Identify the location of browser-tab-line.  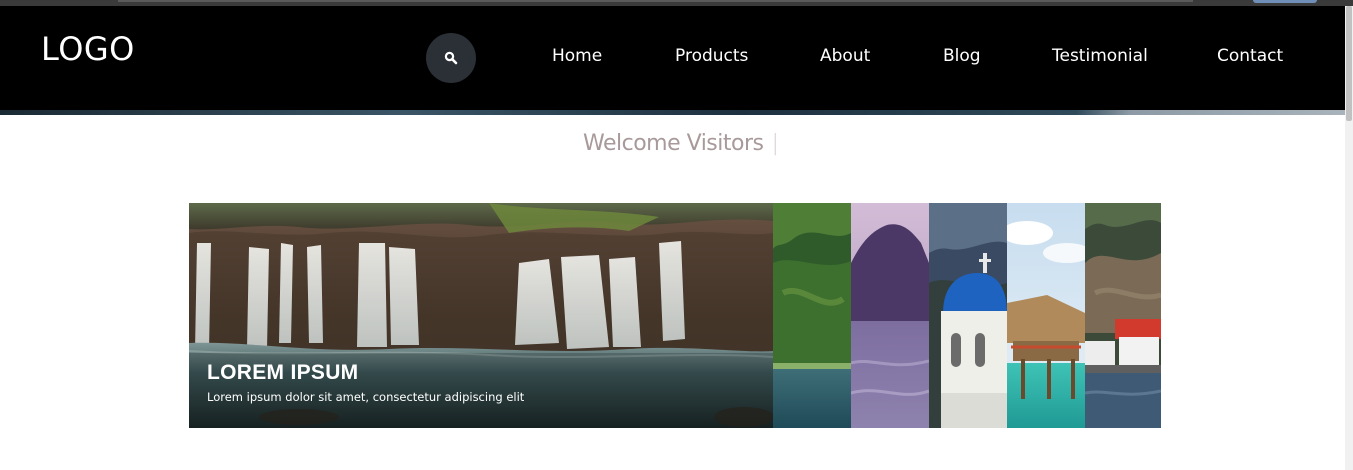
(655, 1).